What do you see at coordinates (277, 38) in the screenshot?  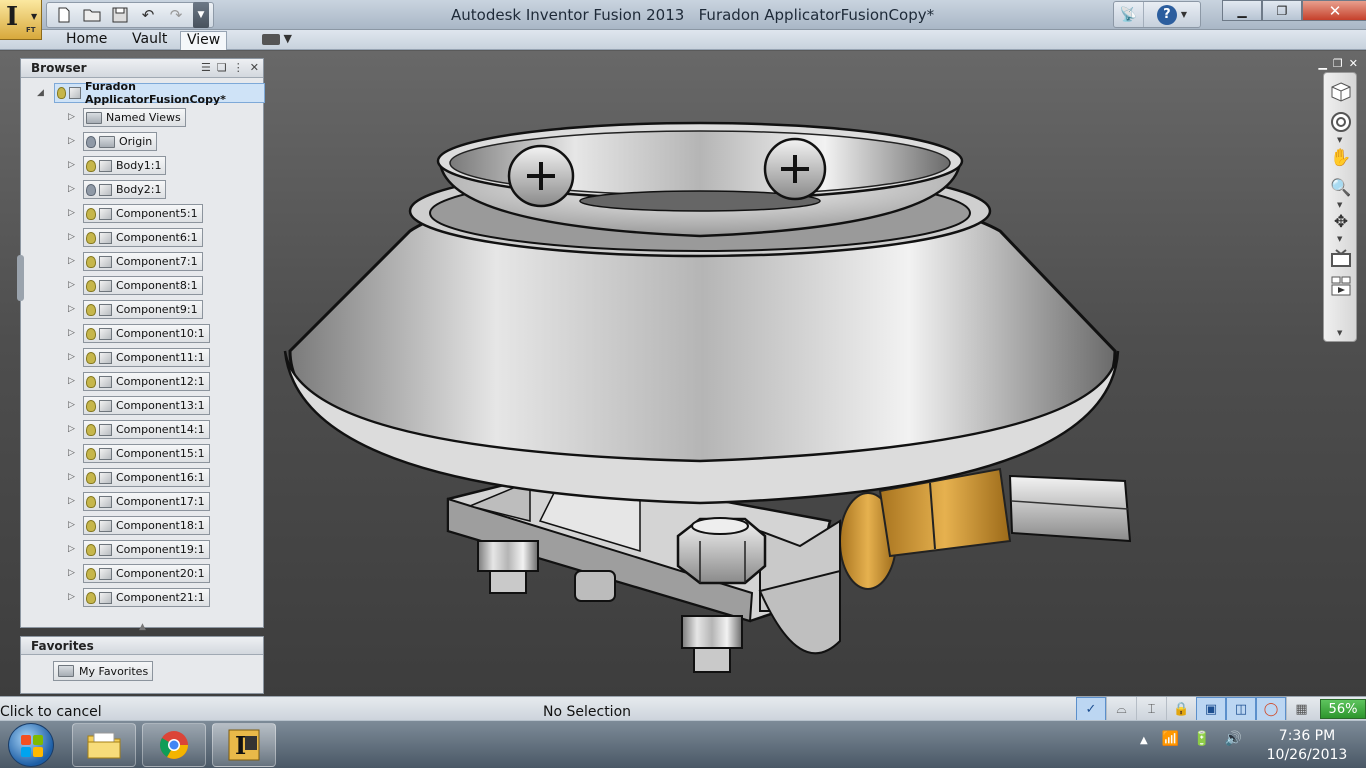 I see `ribbon-minimize-control: ▼` at bounding box center [277, 38].